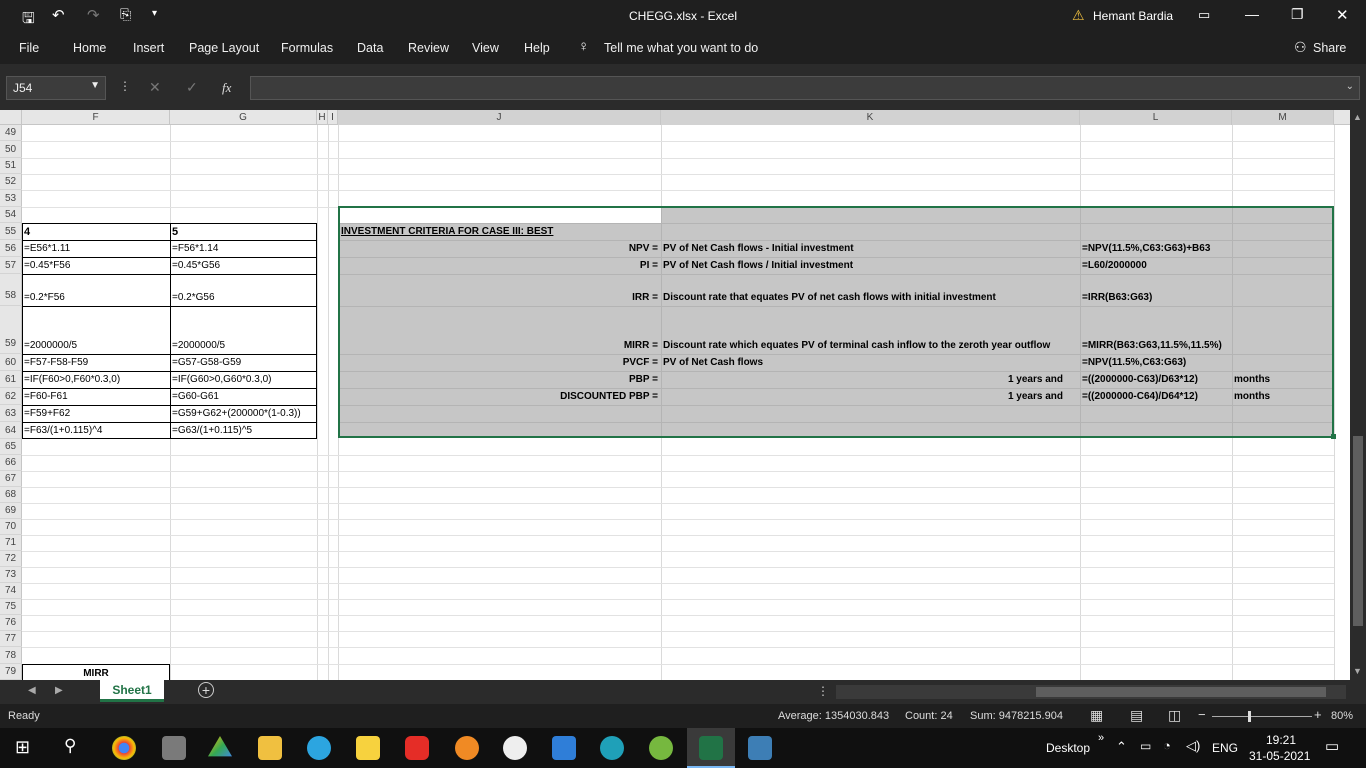 Image resolution: width=1366 pixels, height=768 pixels. What do you see at coordinates (1252, 14) in the screenshot?
I see `minimize-icon: —` at bounding box center [1252, 14].